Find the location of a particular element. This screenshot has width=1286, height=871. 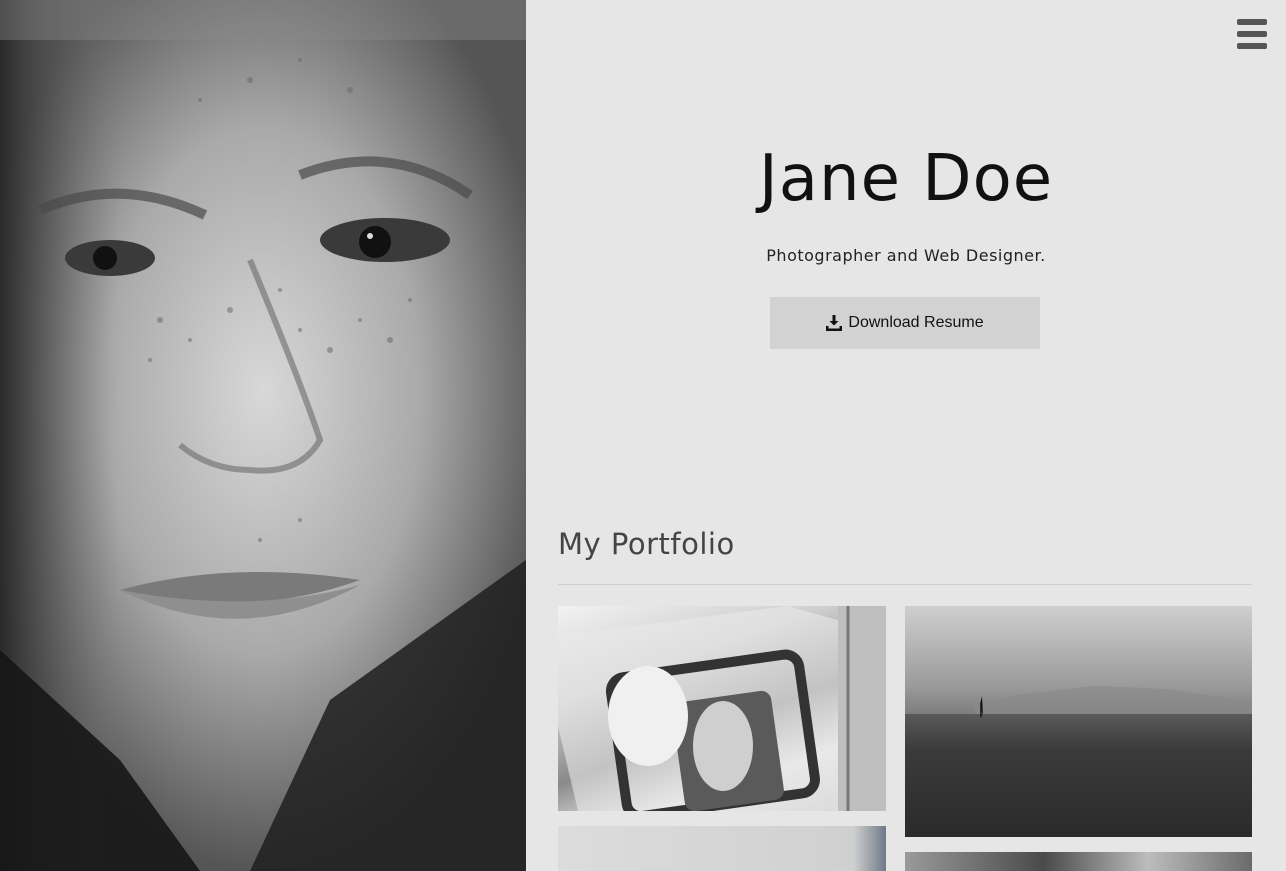

hero-tagline: Photographer and Web Designer. is located at coordinates (906, 255).